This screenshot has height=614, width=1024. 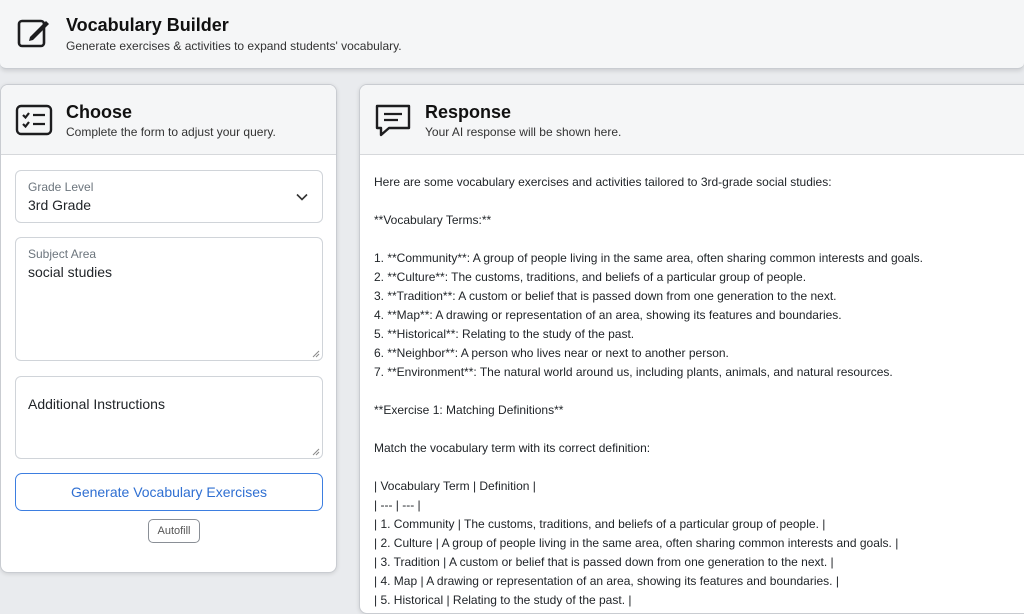 I want to click on app-title: Vocabulary Builder, so click(x=147, y=25).